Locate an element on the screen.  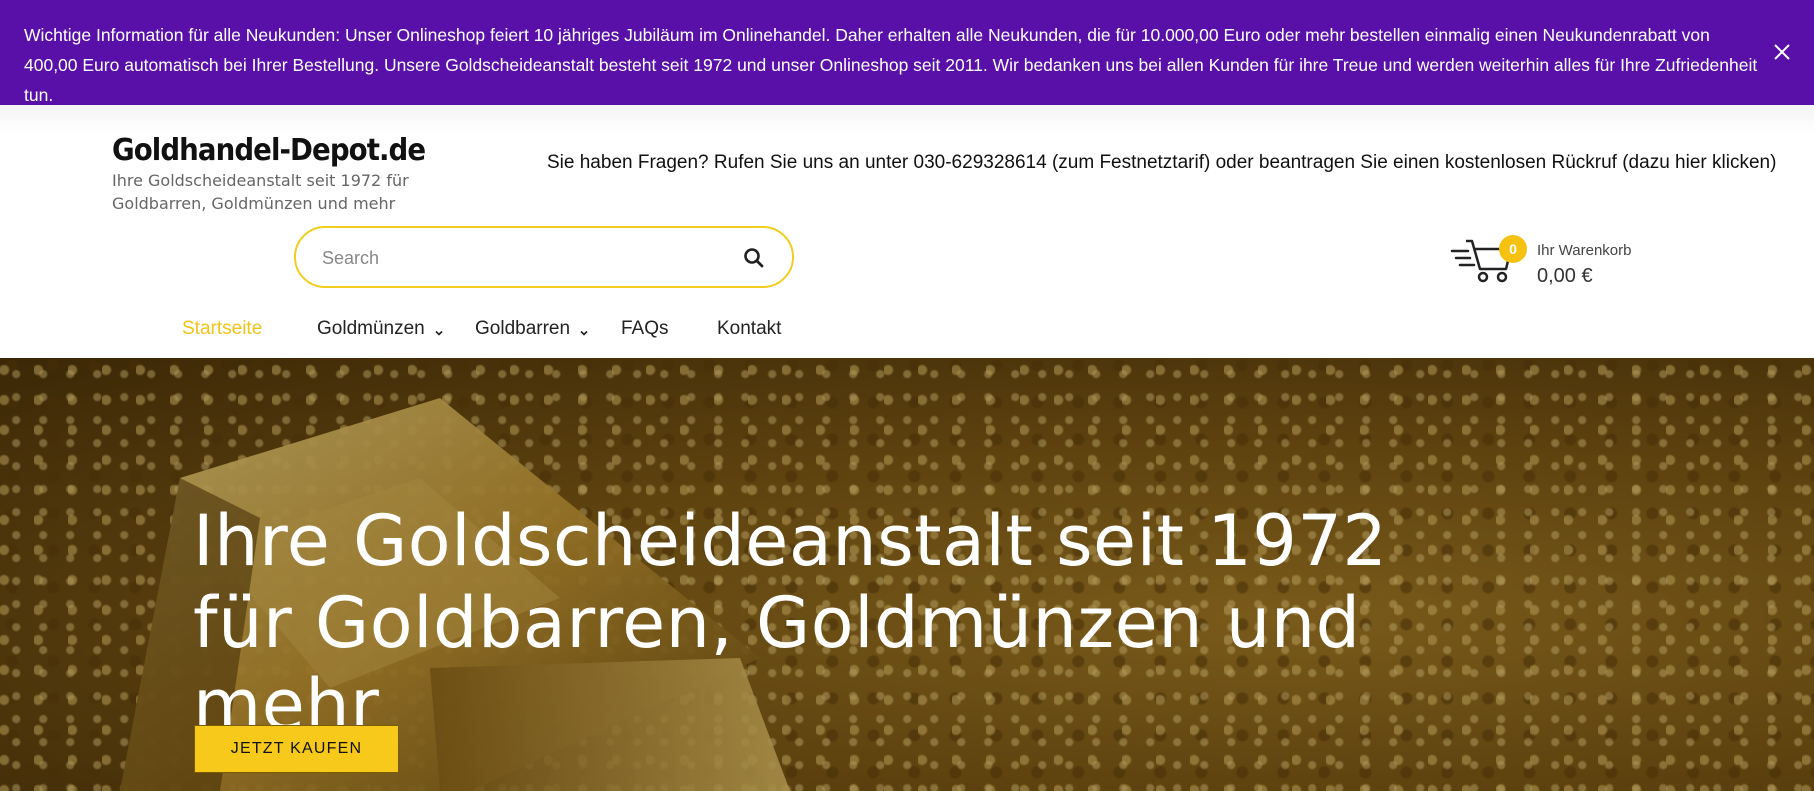
cart-total: 0,00 € is located at coordinates (1565, 276).